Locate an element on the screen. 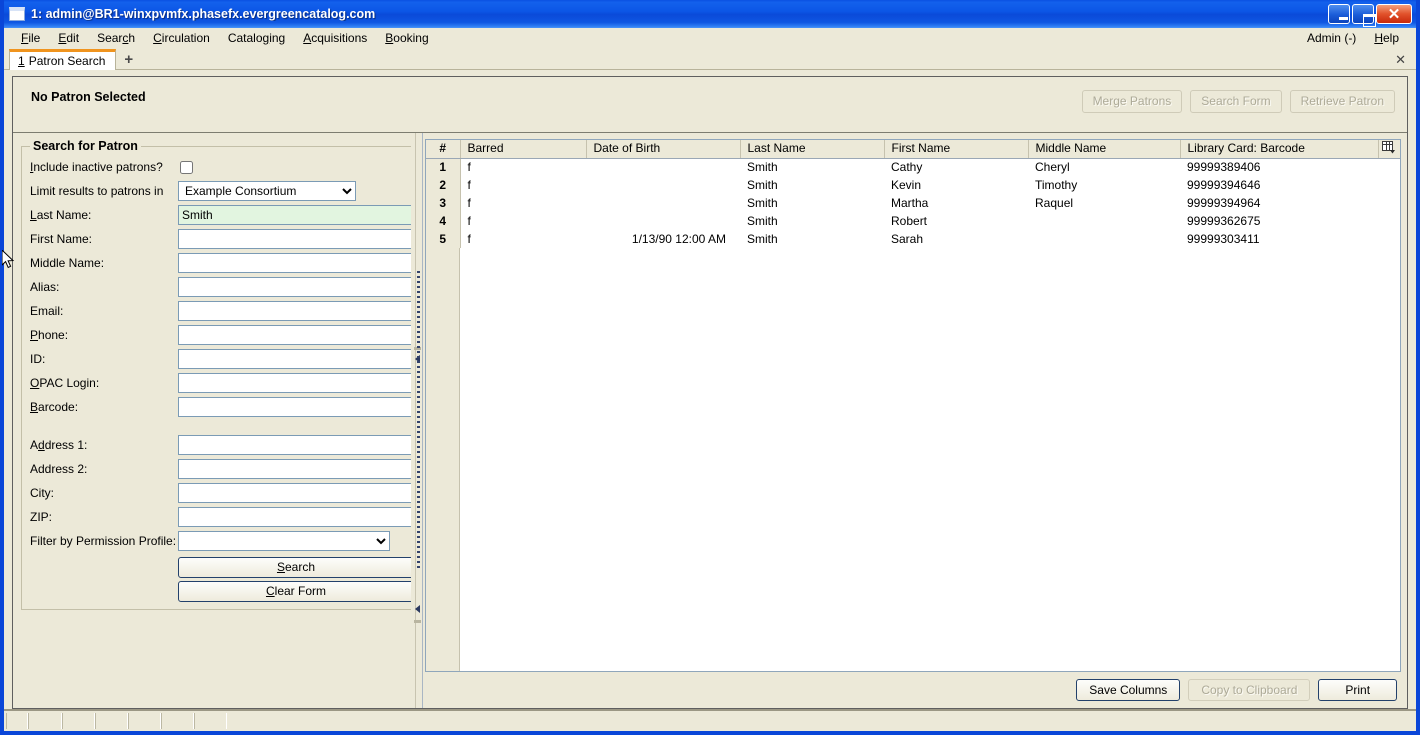 The width and height of the screenshot is (1420, 735). row-number: 2 is located at coordinates (443, 185).